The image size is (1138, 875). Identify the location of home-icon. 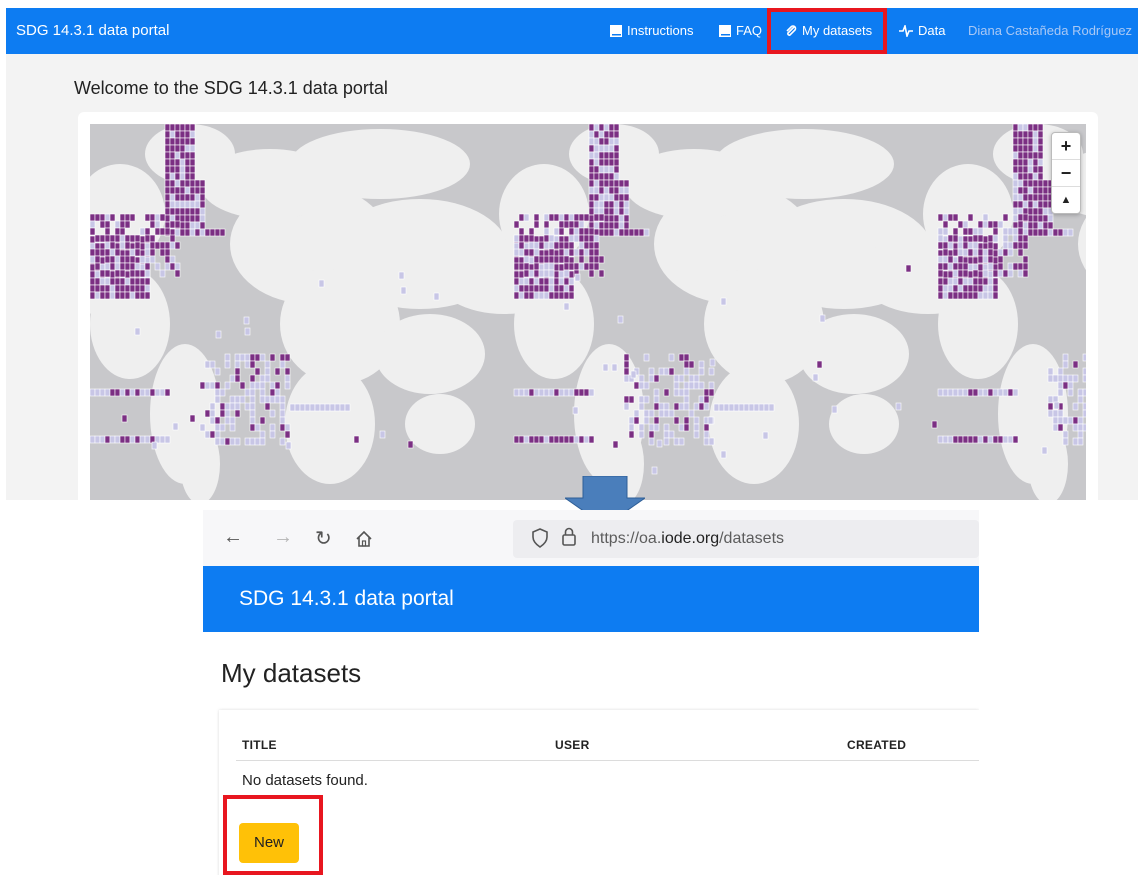
(364, 539).